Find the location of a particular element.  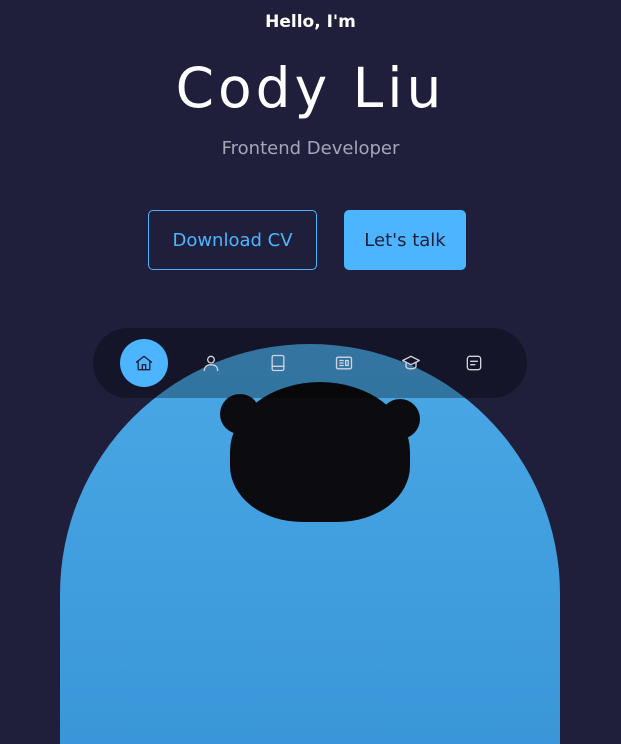

nav-experience is located at coordinates (278, 363).